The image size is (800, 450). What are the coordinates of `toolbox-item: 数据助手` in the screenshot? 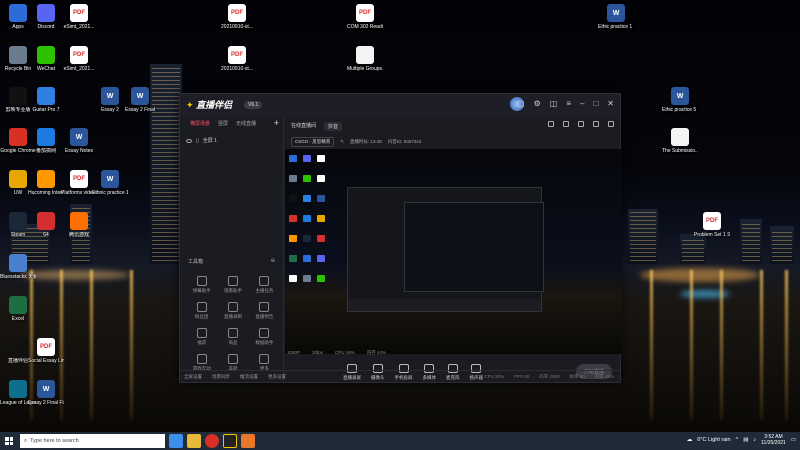 It's located at (264, 337).